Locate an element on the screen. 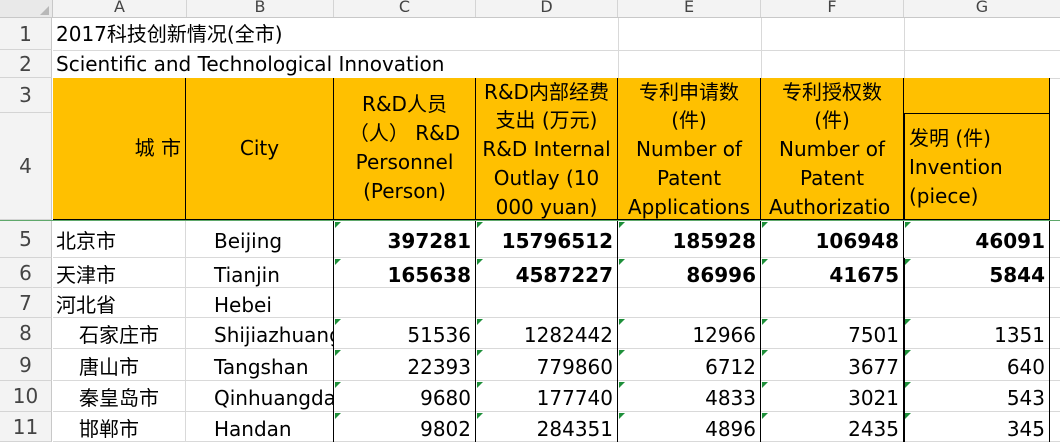 This screenshot has width=1060, height=442. cell-cn-row-11: 邯郸市 is located at coordinates (119, 427).